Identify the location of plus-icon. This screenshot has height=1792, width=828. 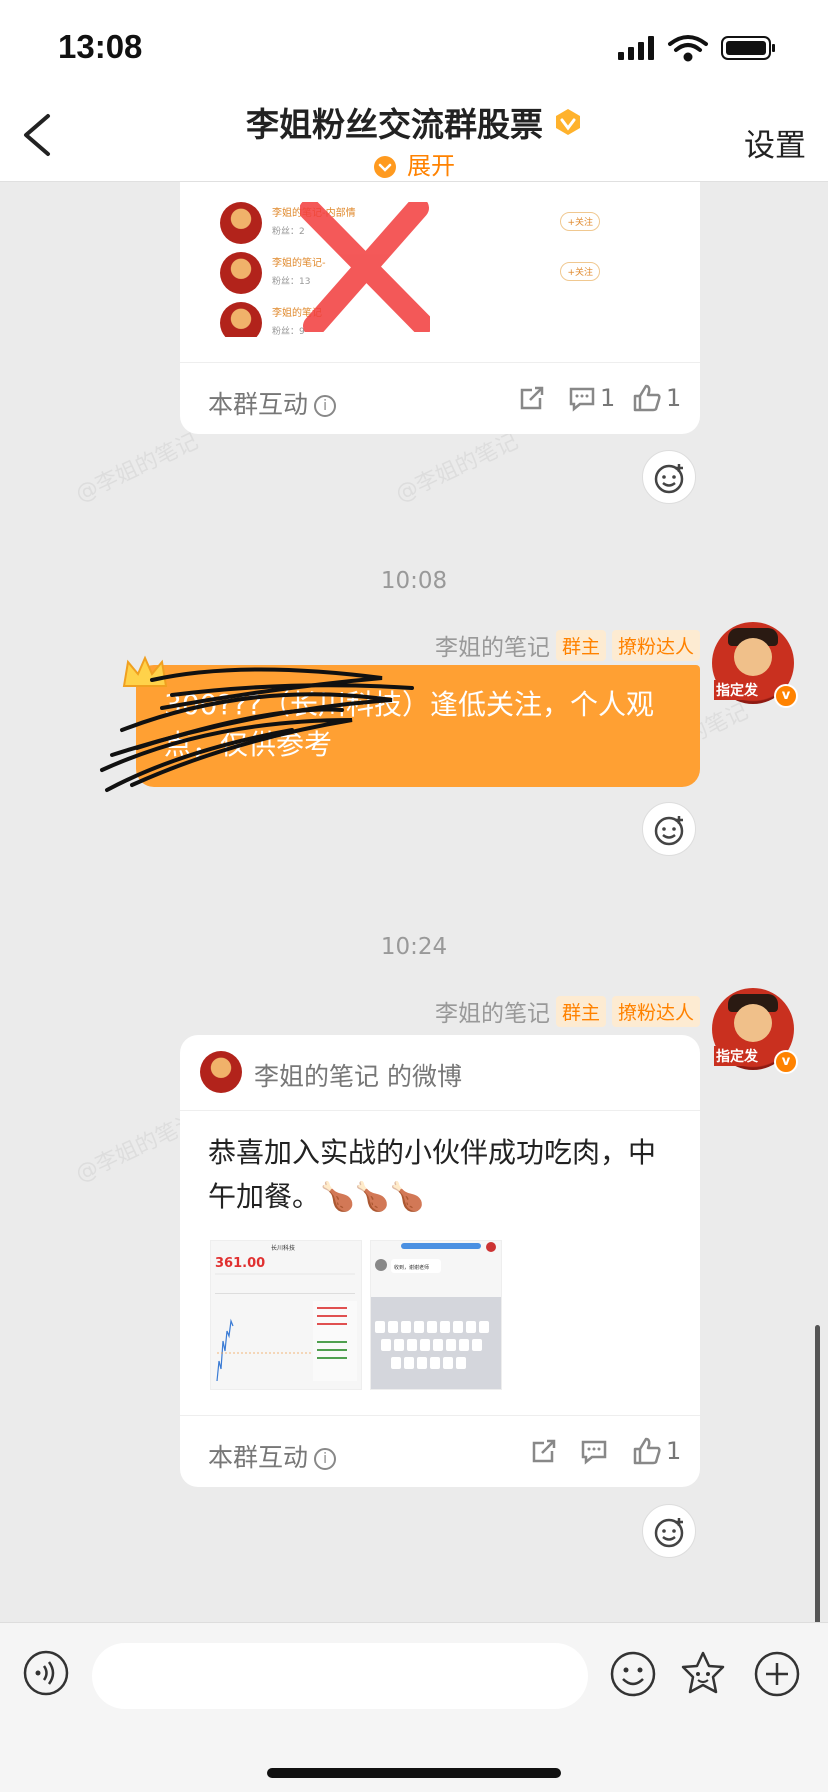
(777, 1674).